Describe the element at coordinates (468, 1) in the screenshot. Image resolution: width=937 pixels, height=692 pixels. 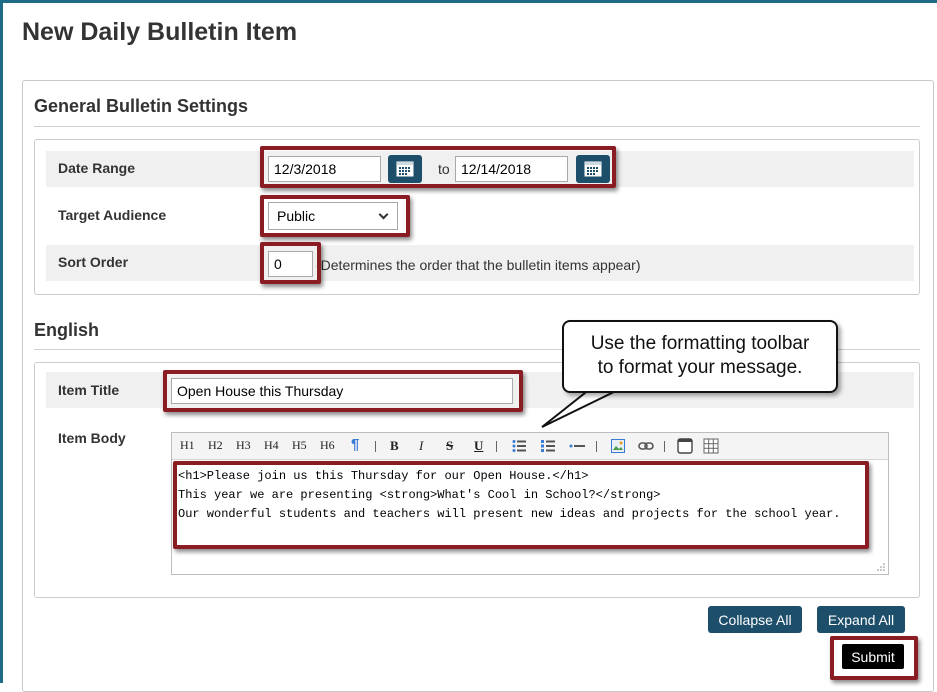
I see `window-frame-top` at that location.